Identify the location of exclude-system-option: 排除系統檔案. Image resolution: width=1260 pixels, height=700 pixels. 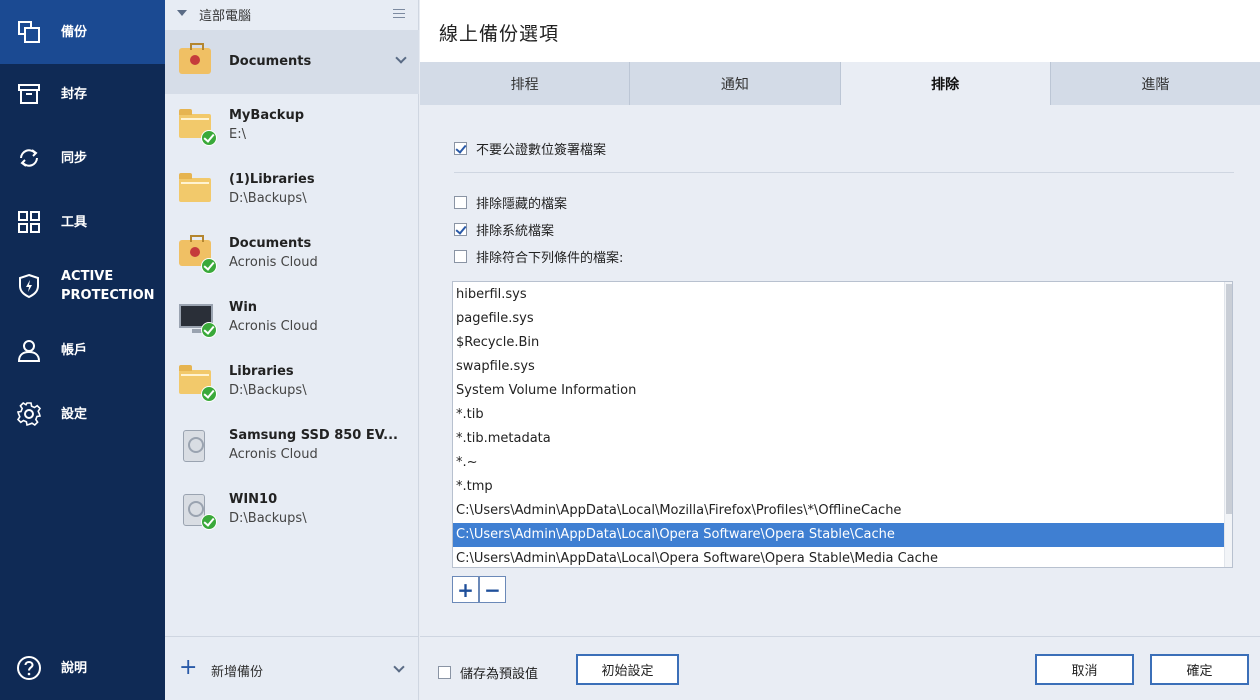
(504, 229).